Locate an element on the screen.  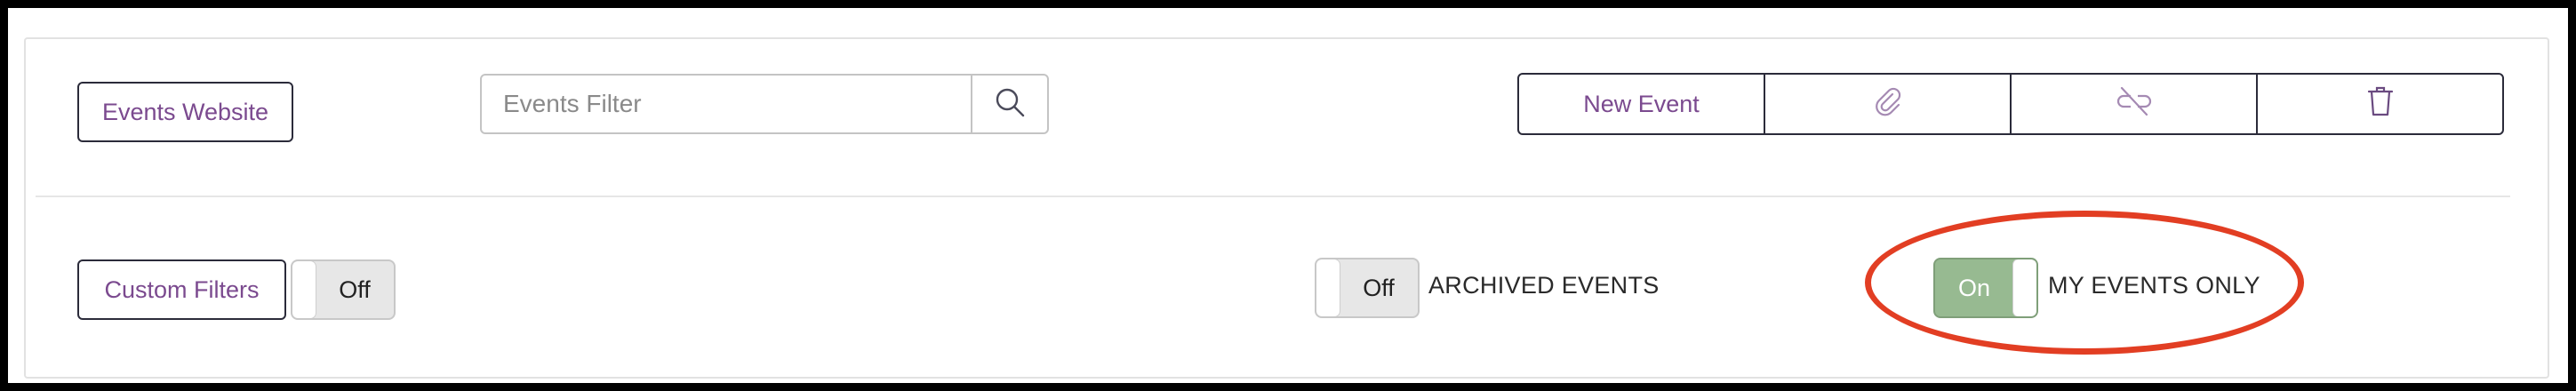
delete-button is located at coordinates (2380, 104).